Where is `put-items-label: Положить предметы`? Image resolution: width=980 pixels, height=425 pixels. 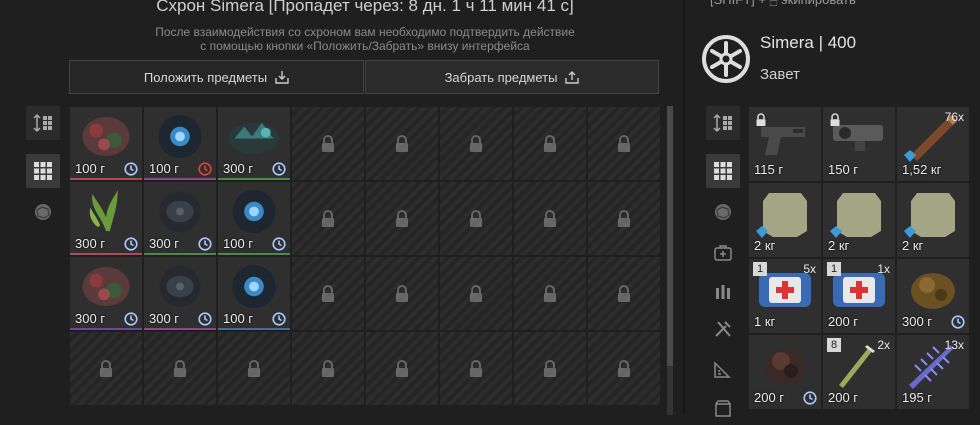
put-items-label: Положить предметы is located at coordinates (205, 77).